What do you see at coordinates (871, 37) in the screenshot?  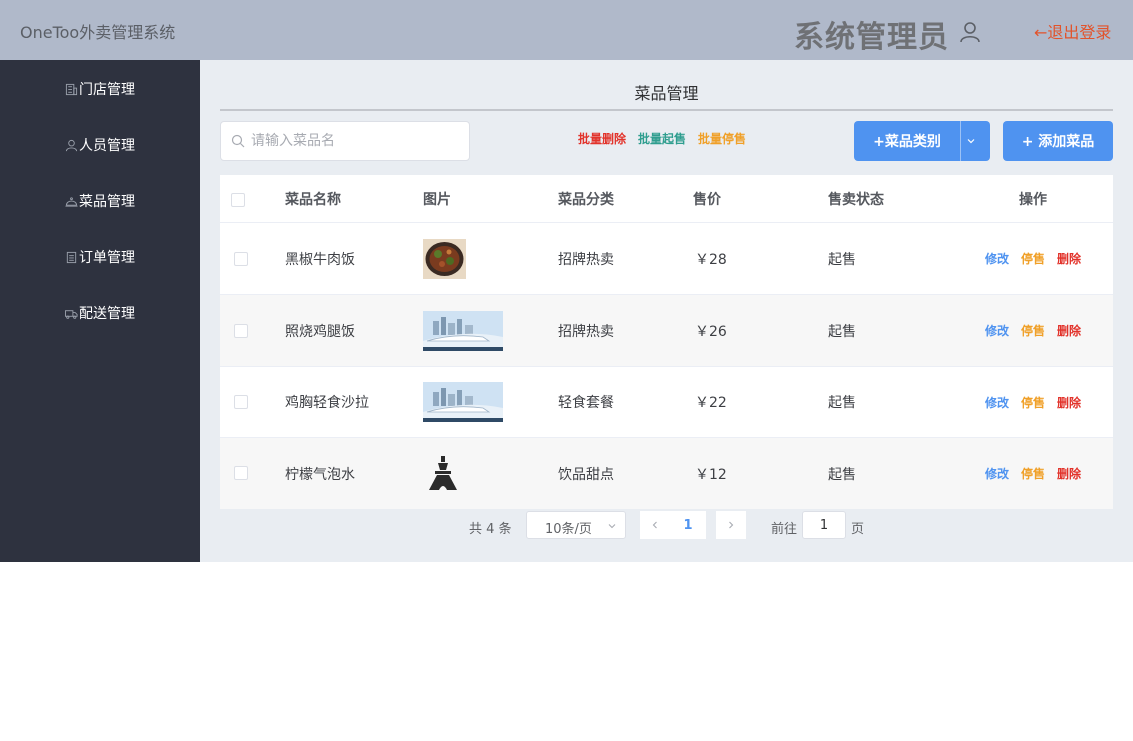 I see `admin-name: 系统管理员` at bounding box center [871, 37].